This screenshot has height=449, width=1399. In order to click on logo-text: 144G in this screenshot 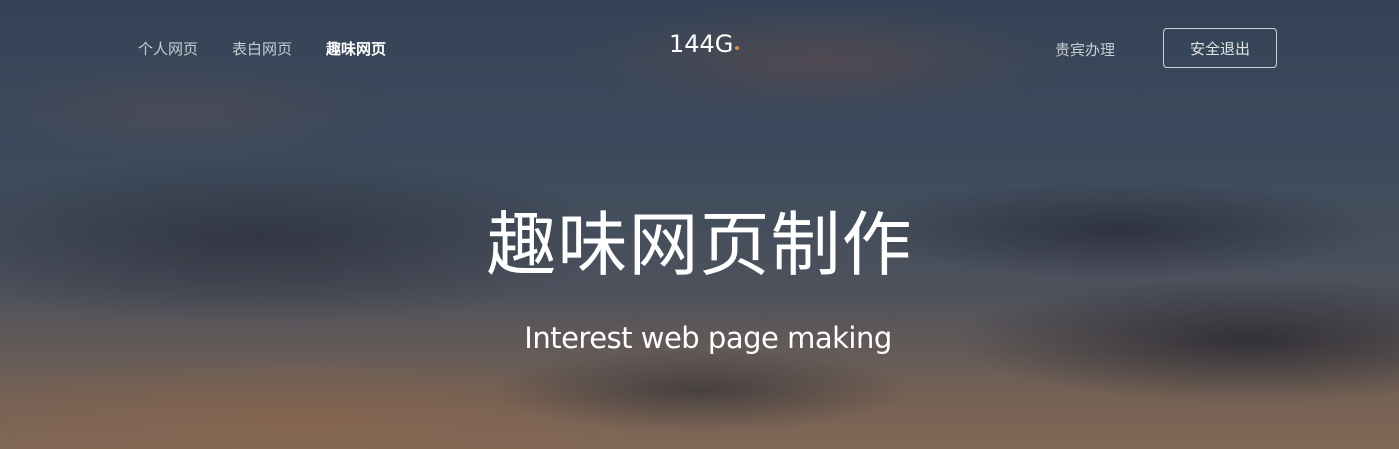, I will do `click(701, 44)`.